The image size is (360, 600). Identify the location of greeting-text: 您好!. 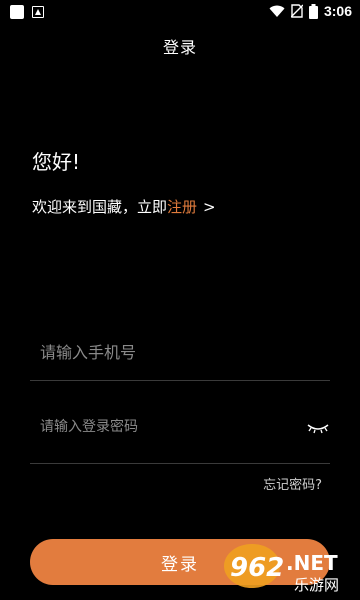
(56, 162).